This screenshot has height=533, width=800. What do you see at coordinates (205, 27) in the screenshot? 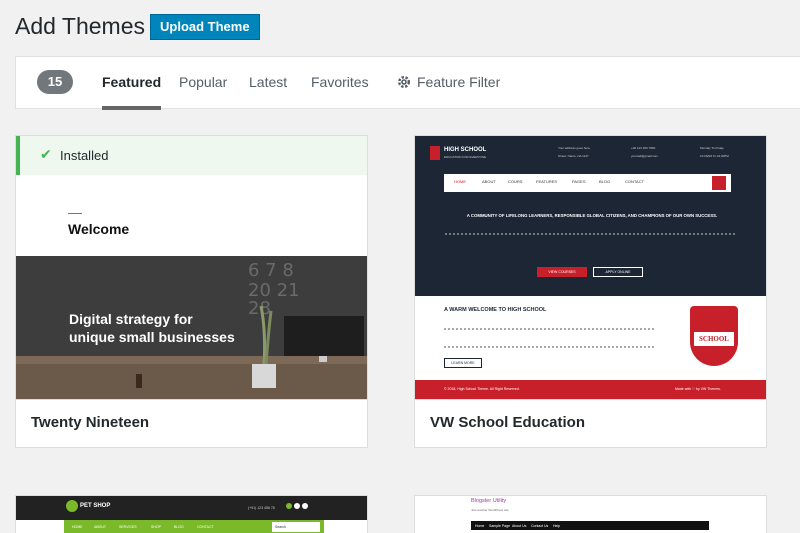
I see `upload-theme-button: Upload Theme` at bounding box center [205, 27].